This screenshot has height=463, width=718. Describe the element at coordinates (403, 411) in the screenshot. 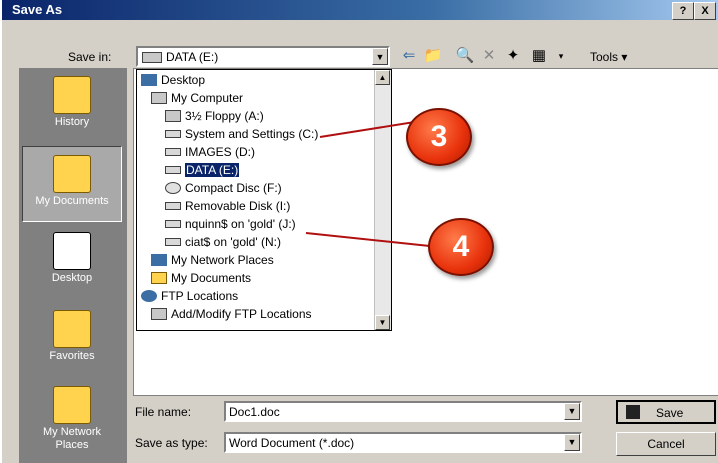

I see `file-name-input: Doc1.doc ▼` at that location.